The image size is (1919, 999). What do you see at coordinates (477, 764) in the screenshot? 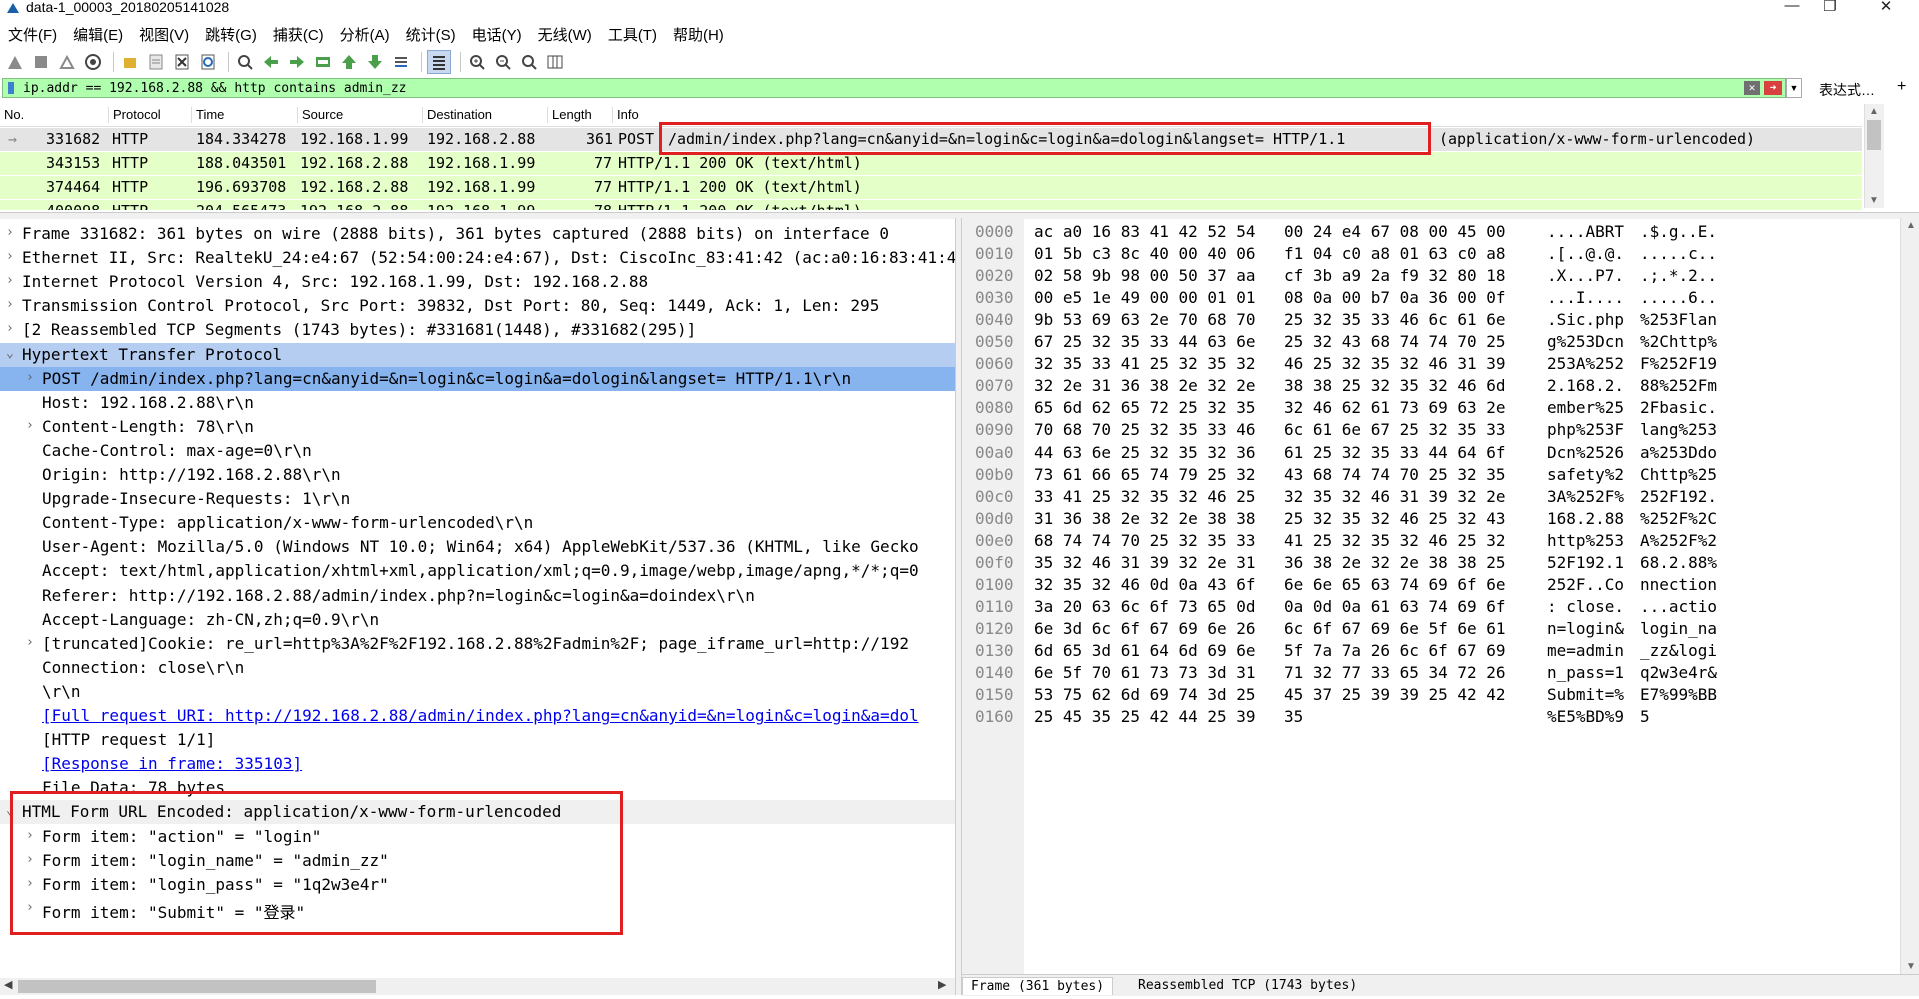
I see `detail-tree-row: [Response in frame: 335103]` at bounding box center [477, 764].